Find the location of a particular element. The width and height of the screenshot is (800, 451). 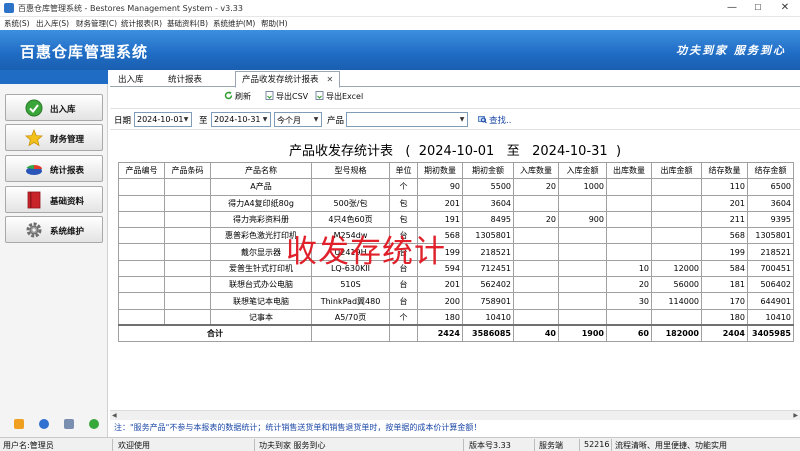

tab-stock-io: 出入库 is located at coordinates (131, 79).